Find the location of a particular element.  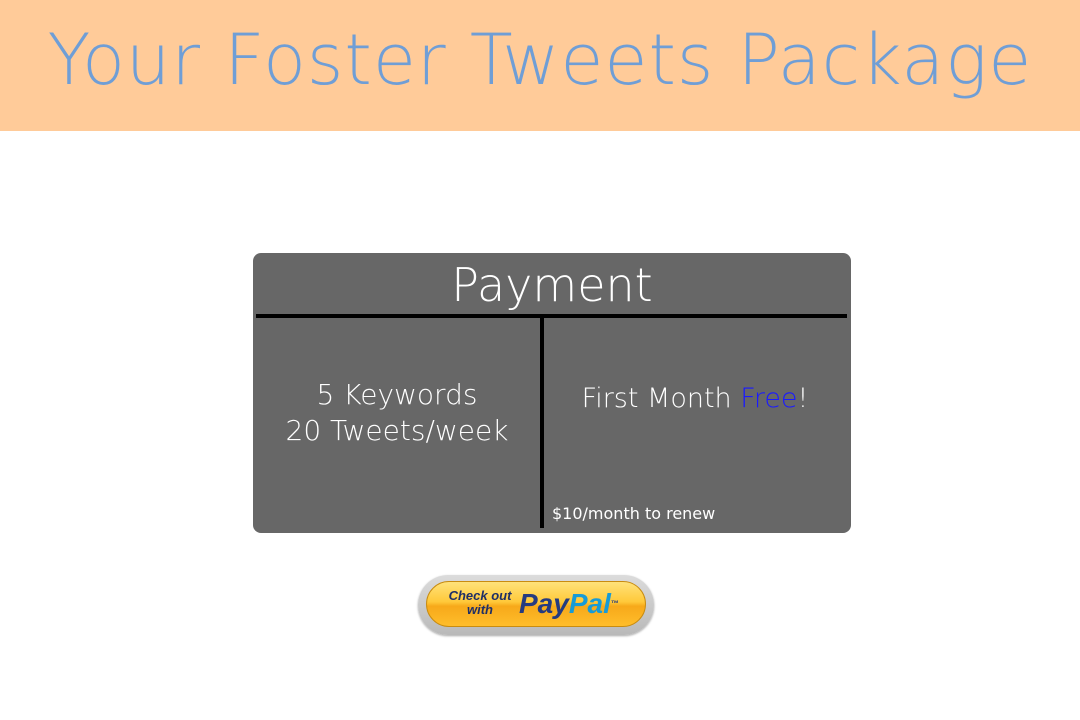

keywords-count: 5 Keywords is located at coordinates (397, 394).